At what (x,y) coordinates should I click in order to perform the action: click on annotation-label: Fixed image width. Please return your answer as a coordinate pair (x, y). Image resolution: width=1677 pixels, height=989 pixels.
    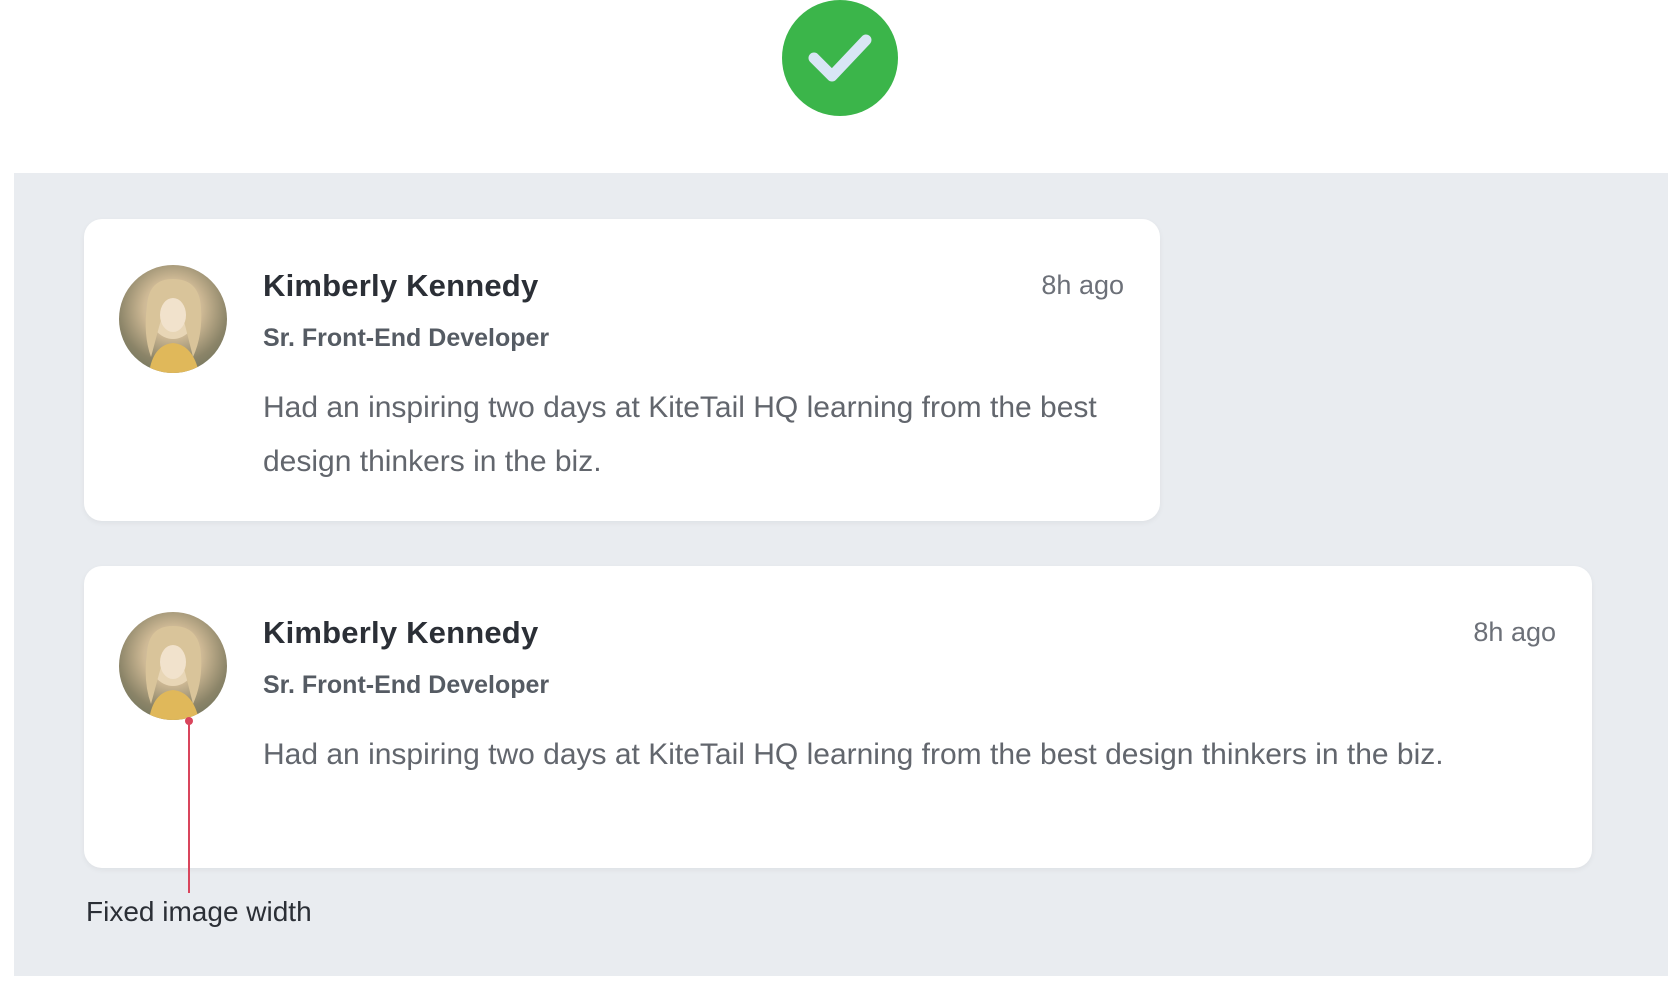
    Looking at the image, I should click on (199, 911).